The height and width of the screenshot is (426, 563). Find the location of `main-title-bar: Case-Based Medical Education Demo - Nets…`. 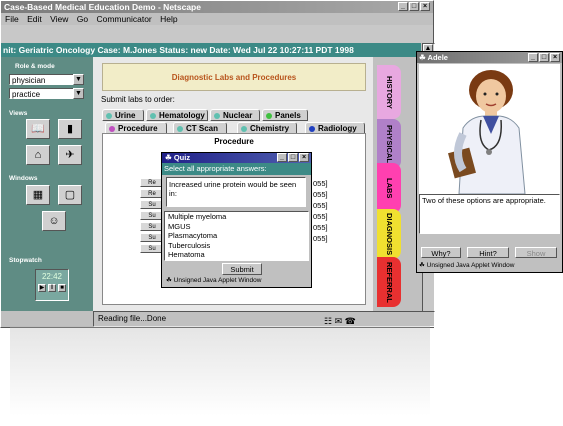

main-title-bar: Case-Based Medical Education Demo - Nets… is located at coordinates (217, 7).